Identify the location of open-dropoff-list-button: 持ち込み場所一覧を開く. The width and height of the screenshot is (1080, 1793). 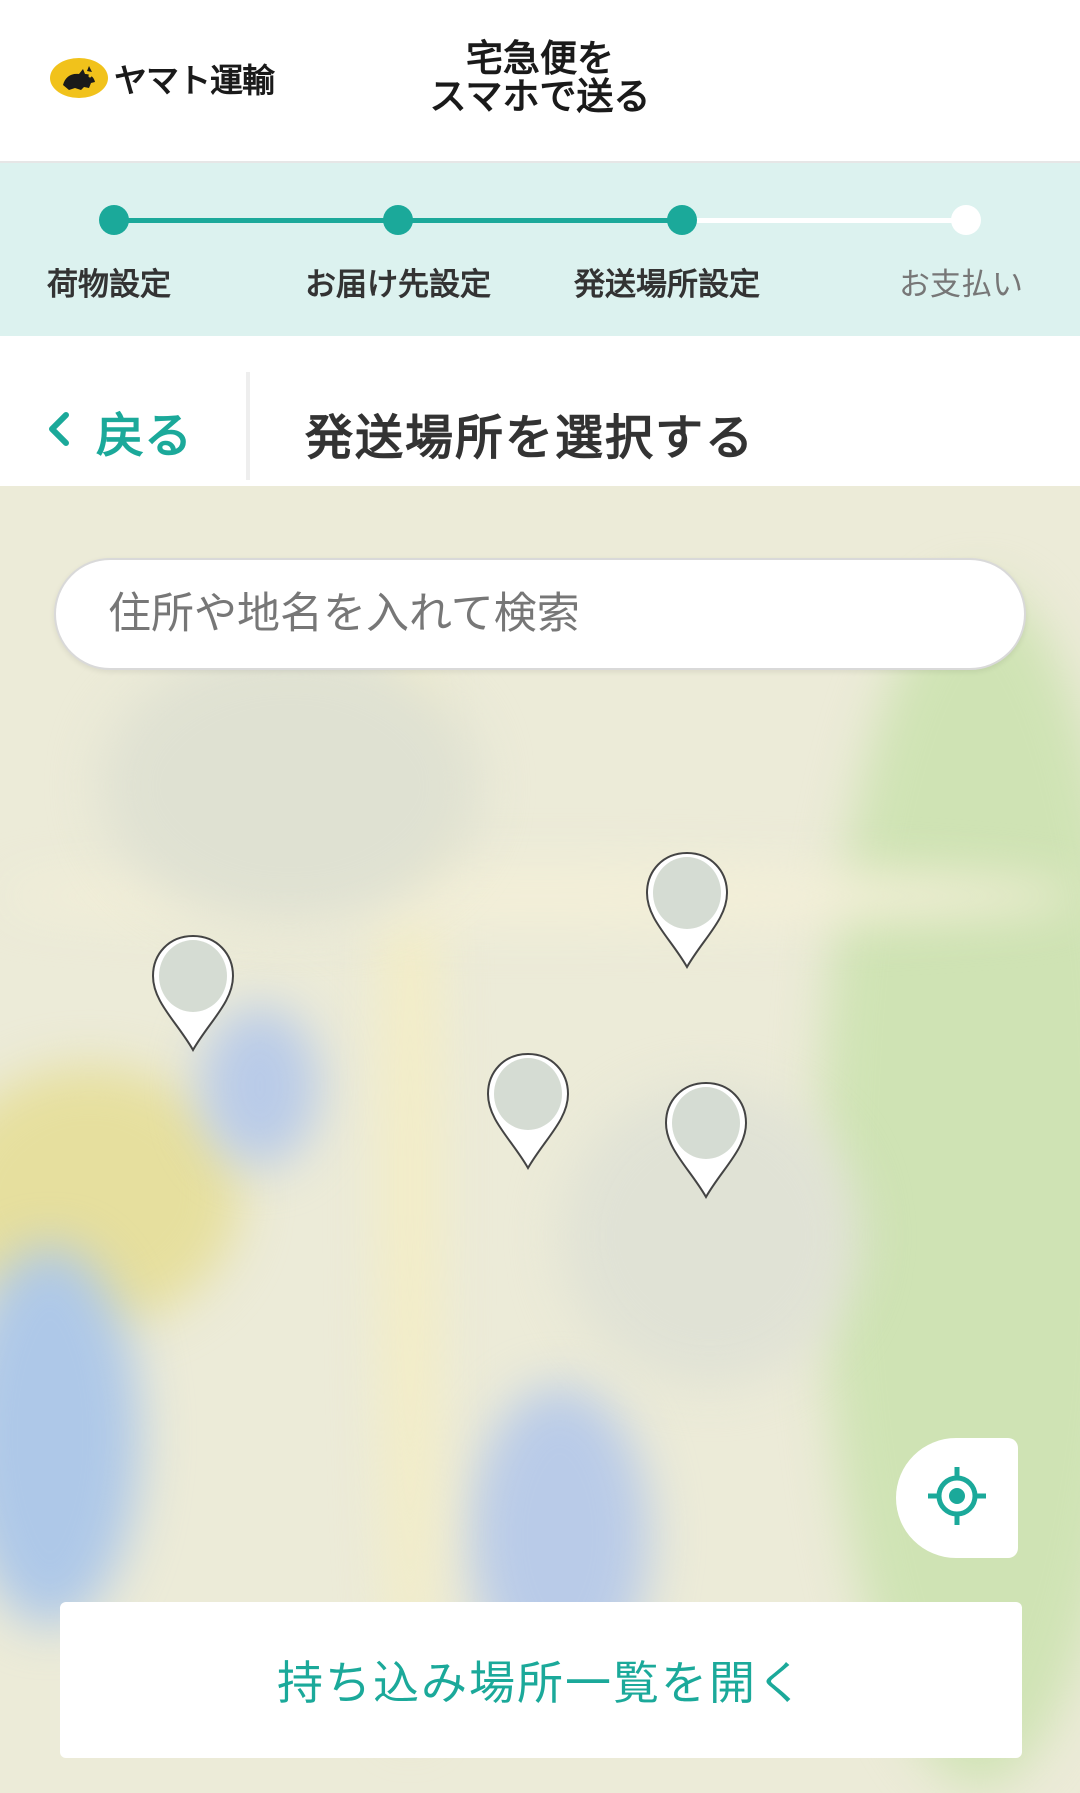
(541, 1680).